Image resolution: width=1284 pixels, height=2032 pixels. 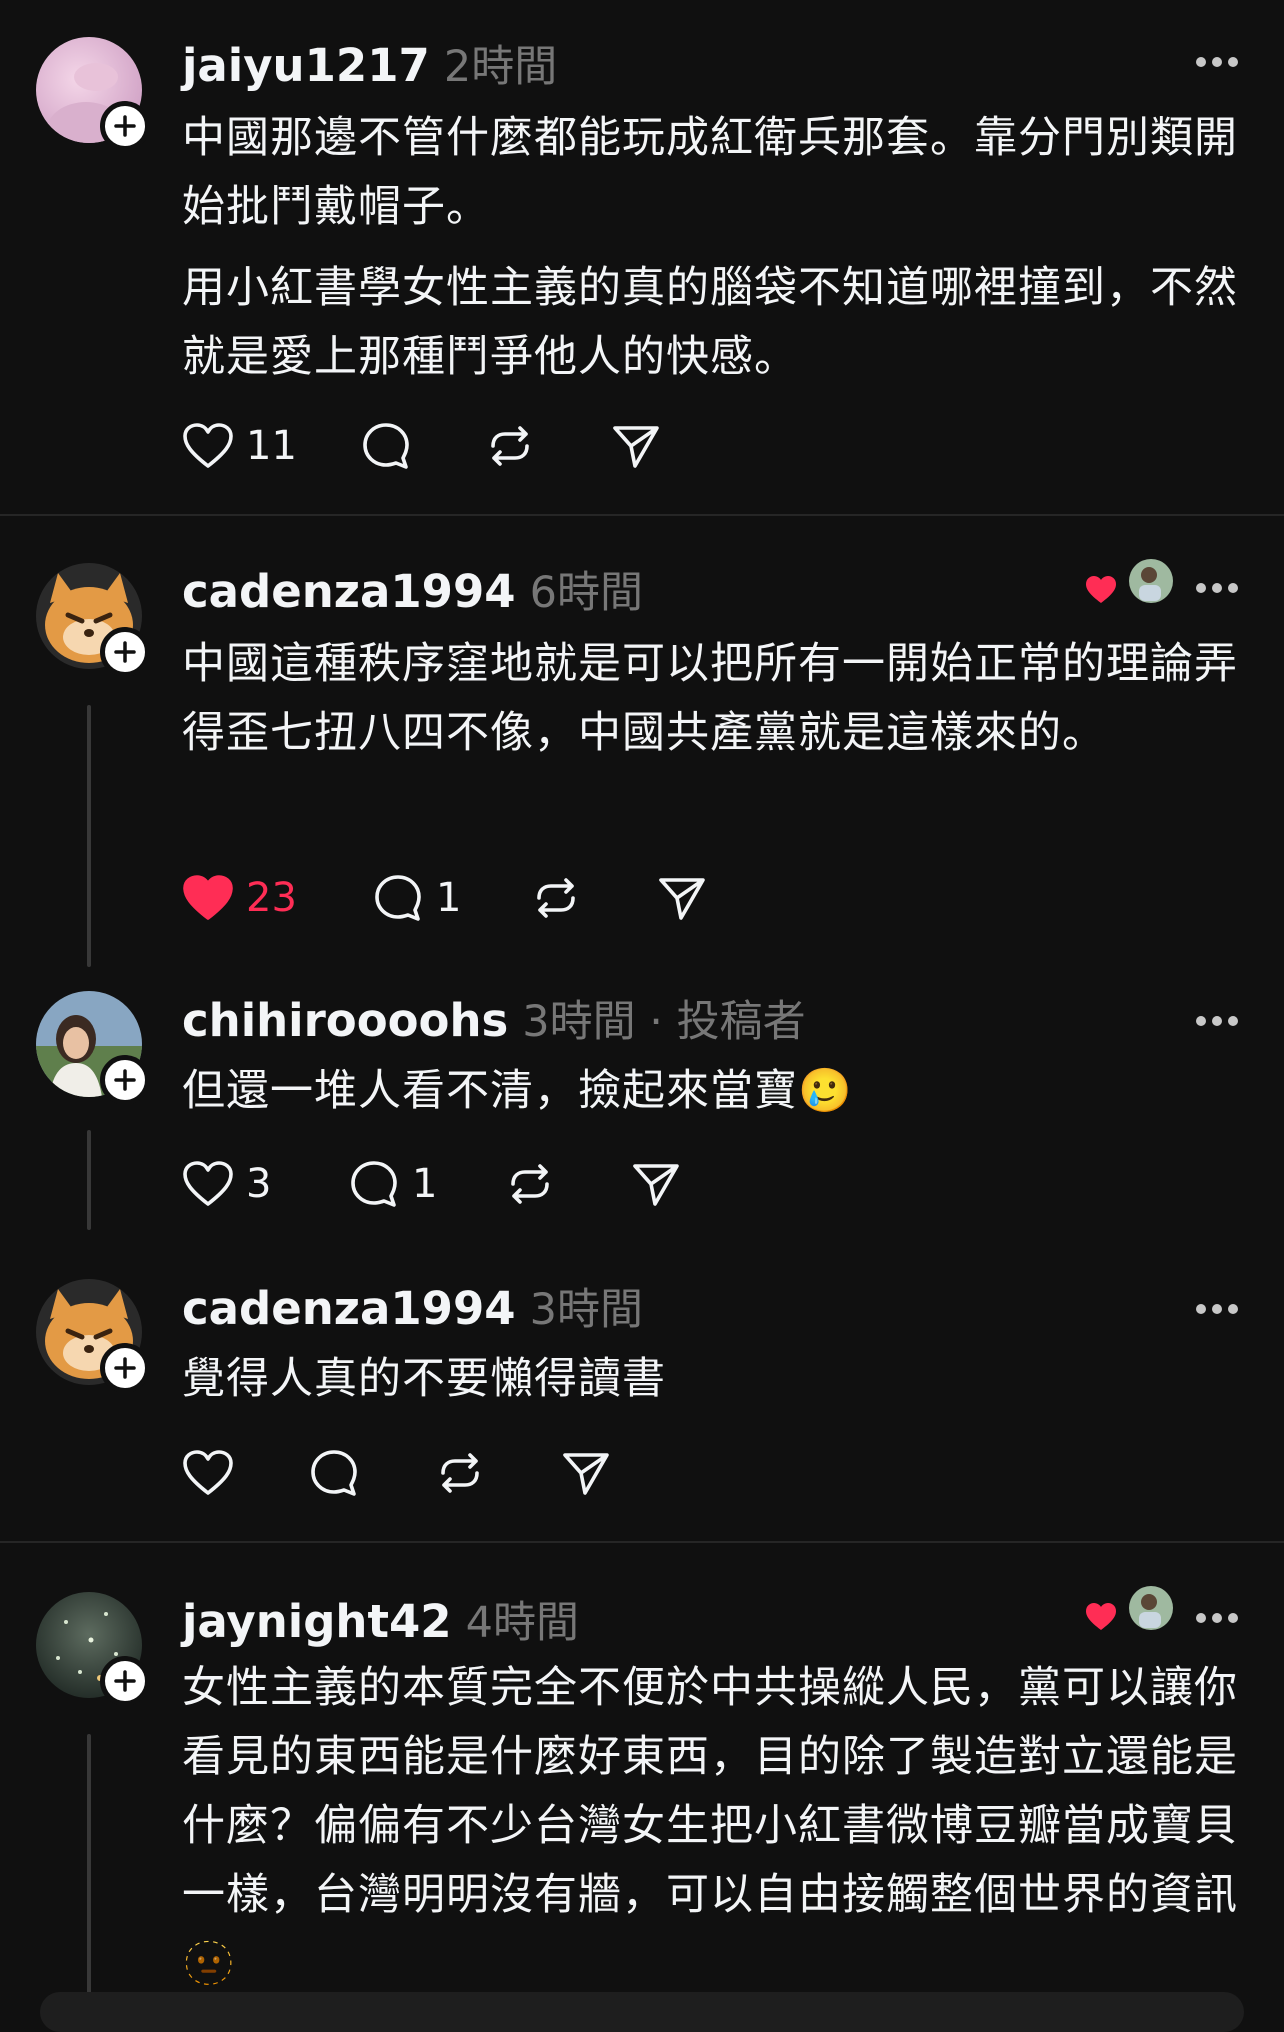 I want to click on paragraph: 覺得人真的不要懶得讀書, so click(x=424, y=1379).